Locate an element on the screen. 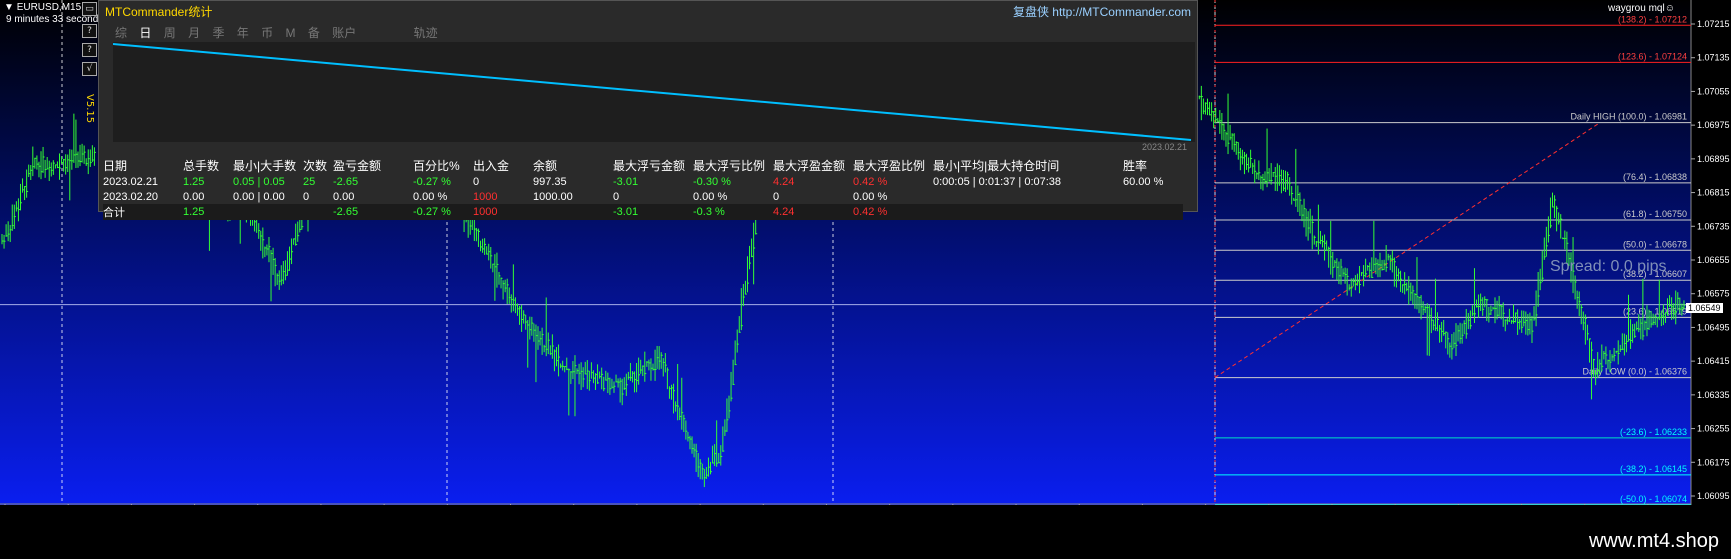 The height and width of the screenshot is (559, 1731). stats-header-cell: 最大浮亏金额 is located at coordinates (649, 166).